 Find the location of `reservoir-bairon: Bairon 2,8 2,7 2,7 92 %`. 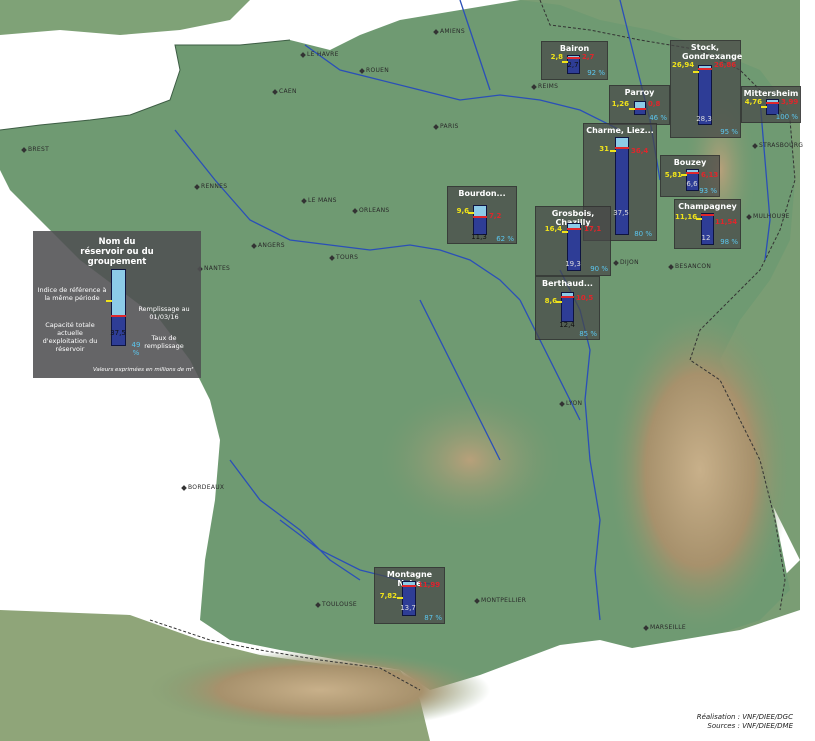

reservoir-bairon: Bairon 2,8 2,7 2,7 92 % is located at coordinates (574, 60).